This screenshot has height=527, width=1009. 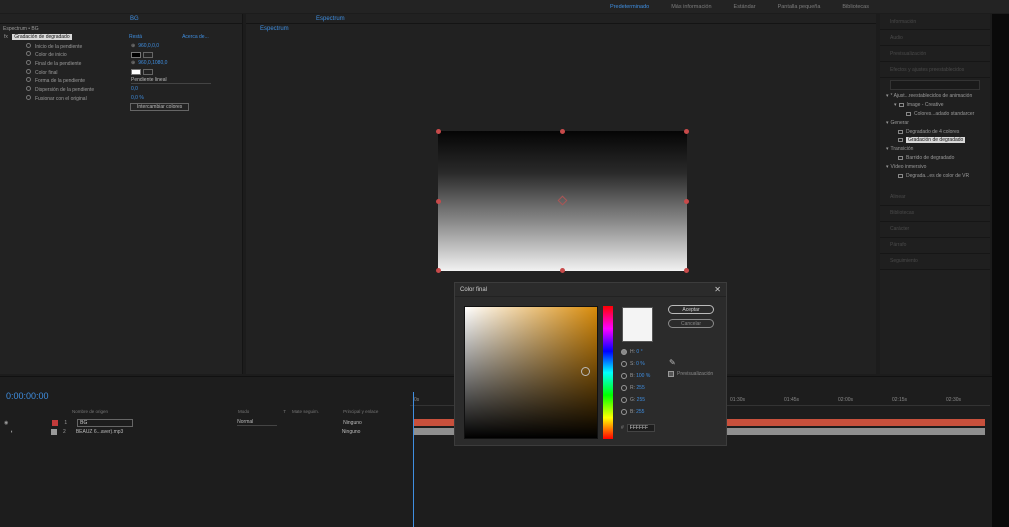 I want to click on end-color-swatch, so click(x=136, y=72).